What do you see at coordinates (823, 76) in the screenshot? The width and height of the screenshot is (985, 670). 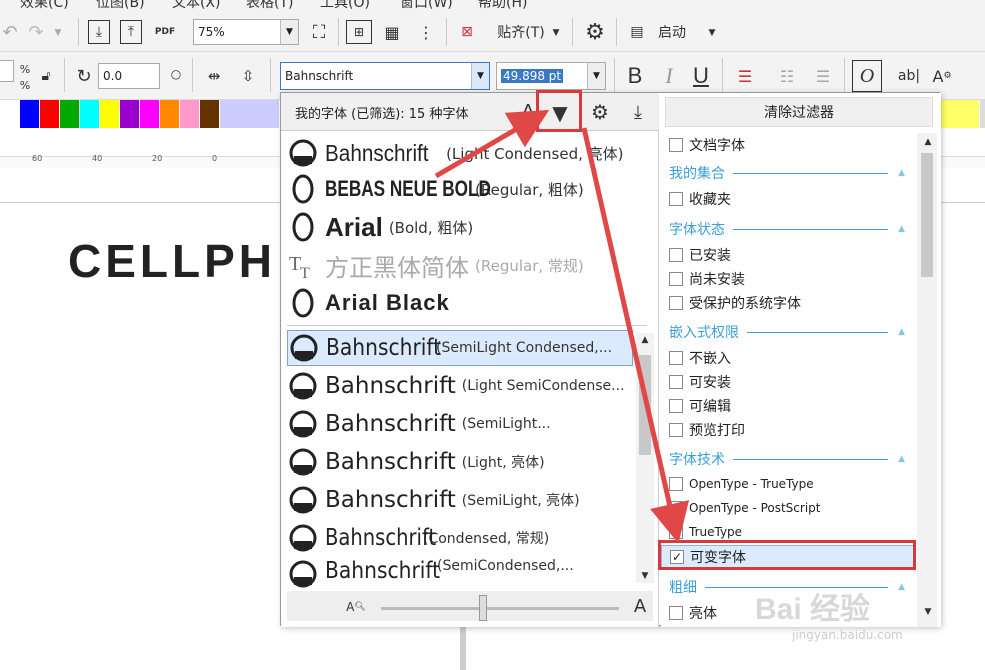 I see `drop-cap-icon: ☰` at bounding box center [823, 76].